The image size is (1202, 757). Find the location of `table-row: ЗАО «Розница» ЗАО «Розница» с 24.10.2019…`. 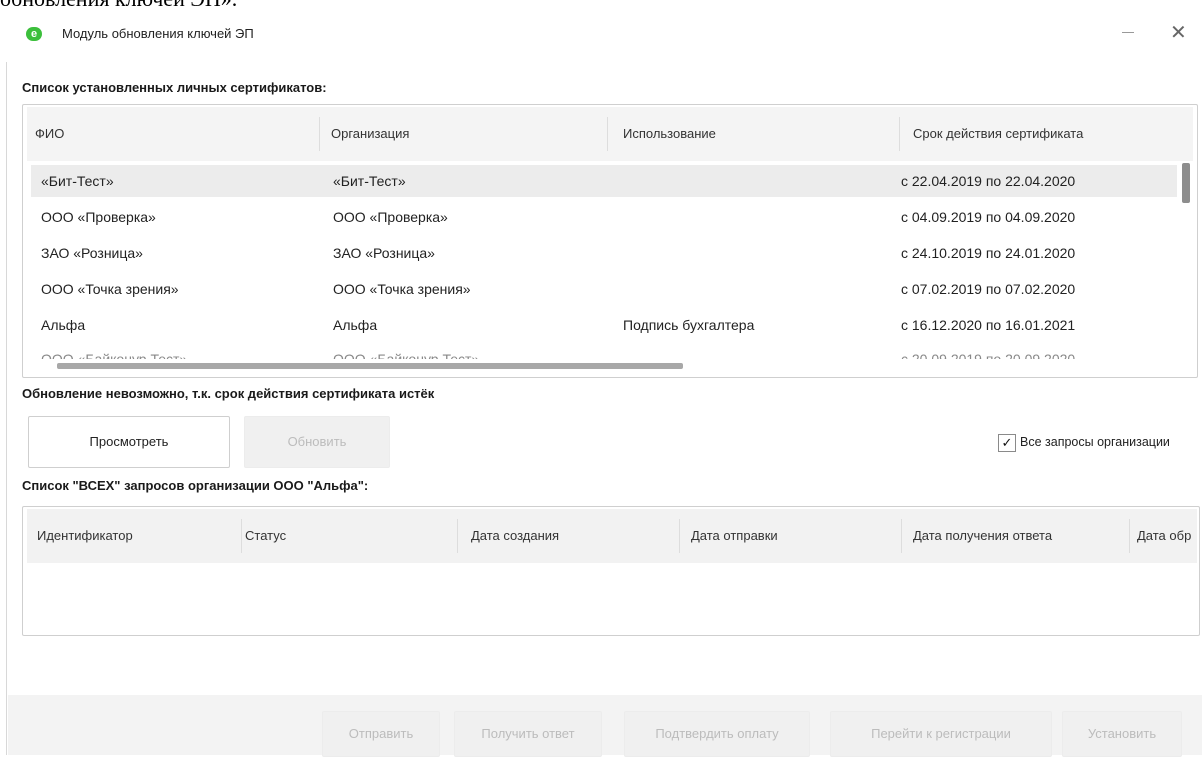

table-row: ЗАО «Розница» ЗАО «Розница» с 24.10.2019… is located at coordinates (604, 253).